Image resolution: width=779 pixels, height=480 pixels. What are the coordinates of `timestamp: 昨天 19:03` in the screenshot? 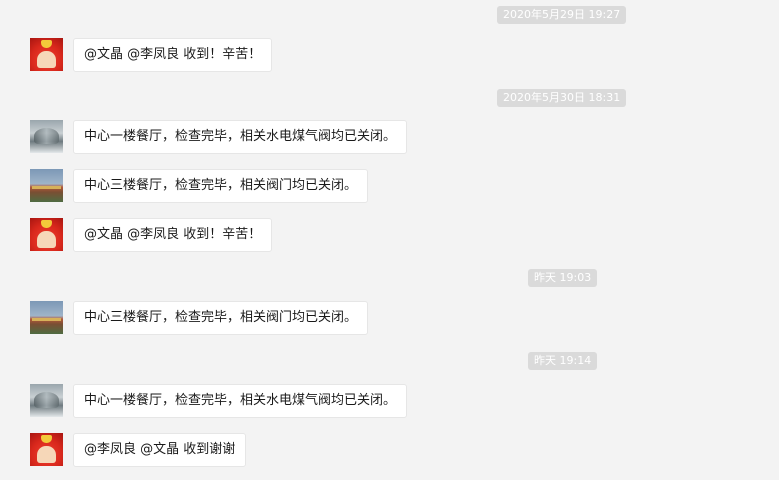 It's located at (563, 278).